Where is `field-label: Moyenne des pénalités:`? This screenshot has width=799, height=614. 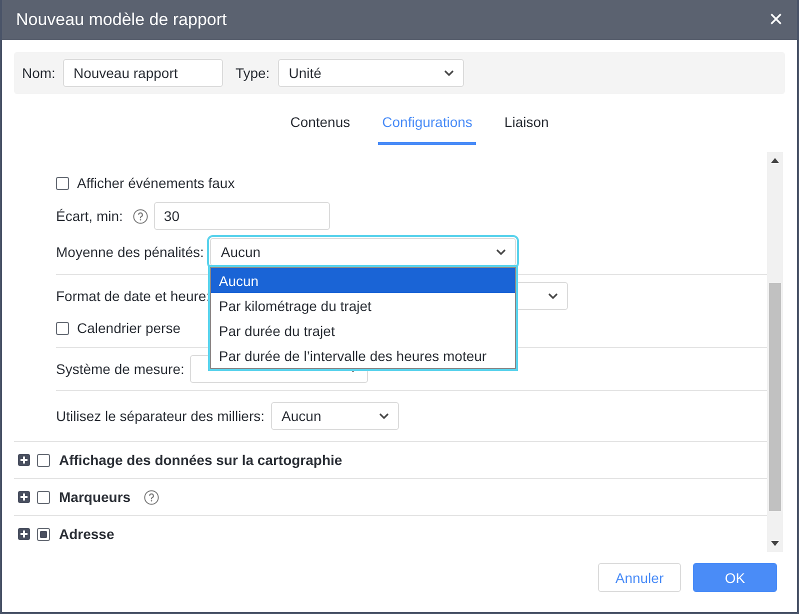
field-label: Moyenne des pénalités: is located at coordinates (130, 252).